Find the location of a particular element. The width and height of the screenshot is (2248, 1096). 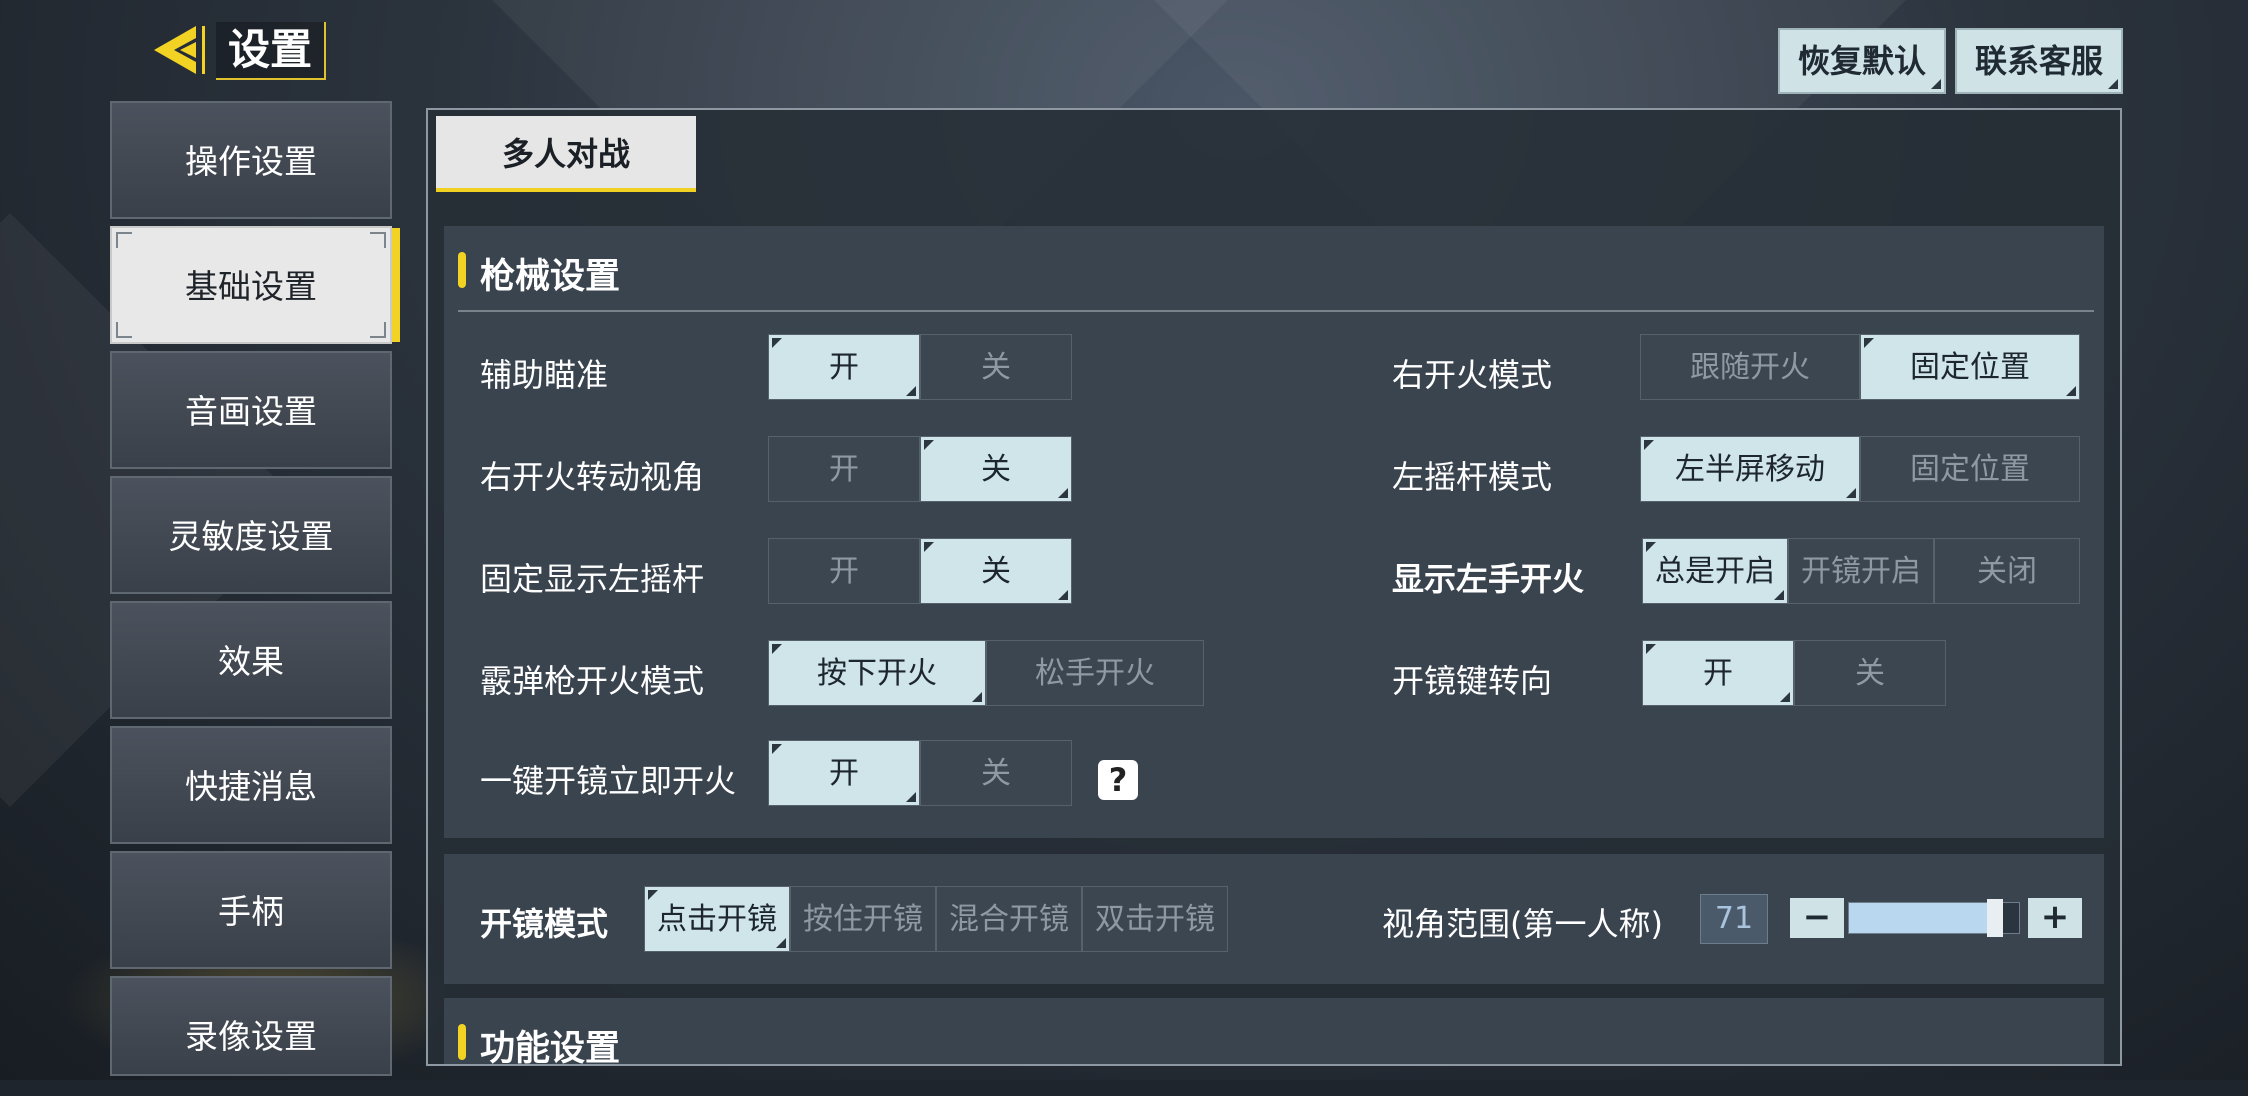

help-icon: ? is located at coordinates (1118, 780).